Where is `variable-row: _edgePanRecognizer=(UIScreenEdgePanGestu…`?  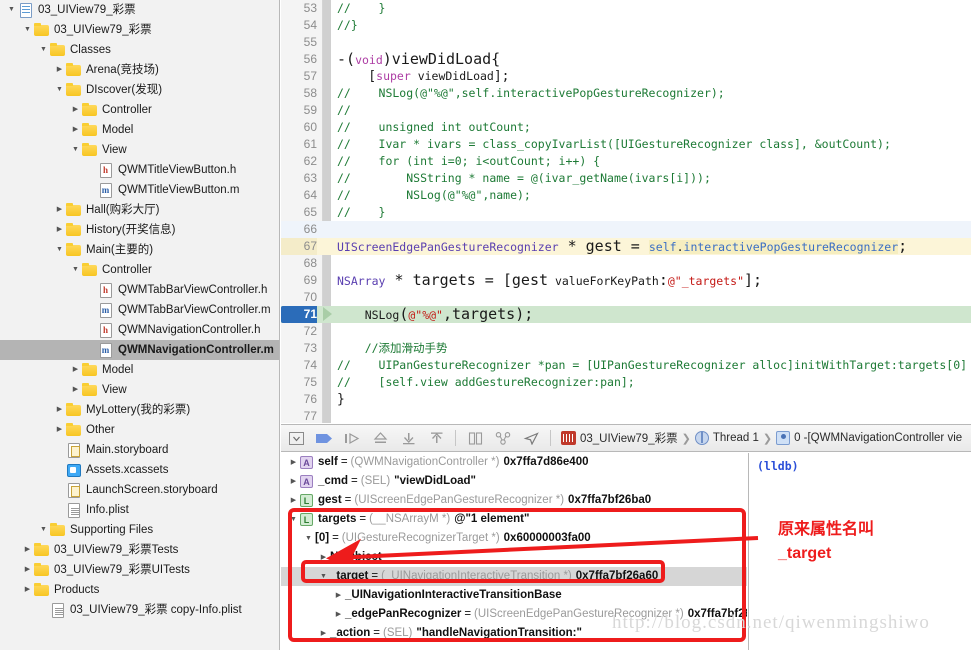 variable-row: _edgePanRecognizer=(UIScreenEdgePanGestu… is located at coordinates (514, 614).